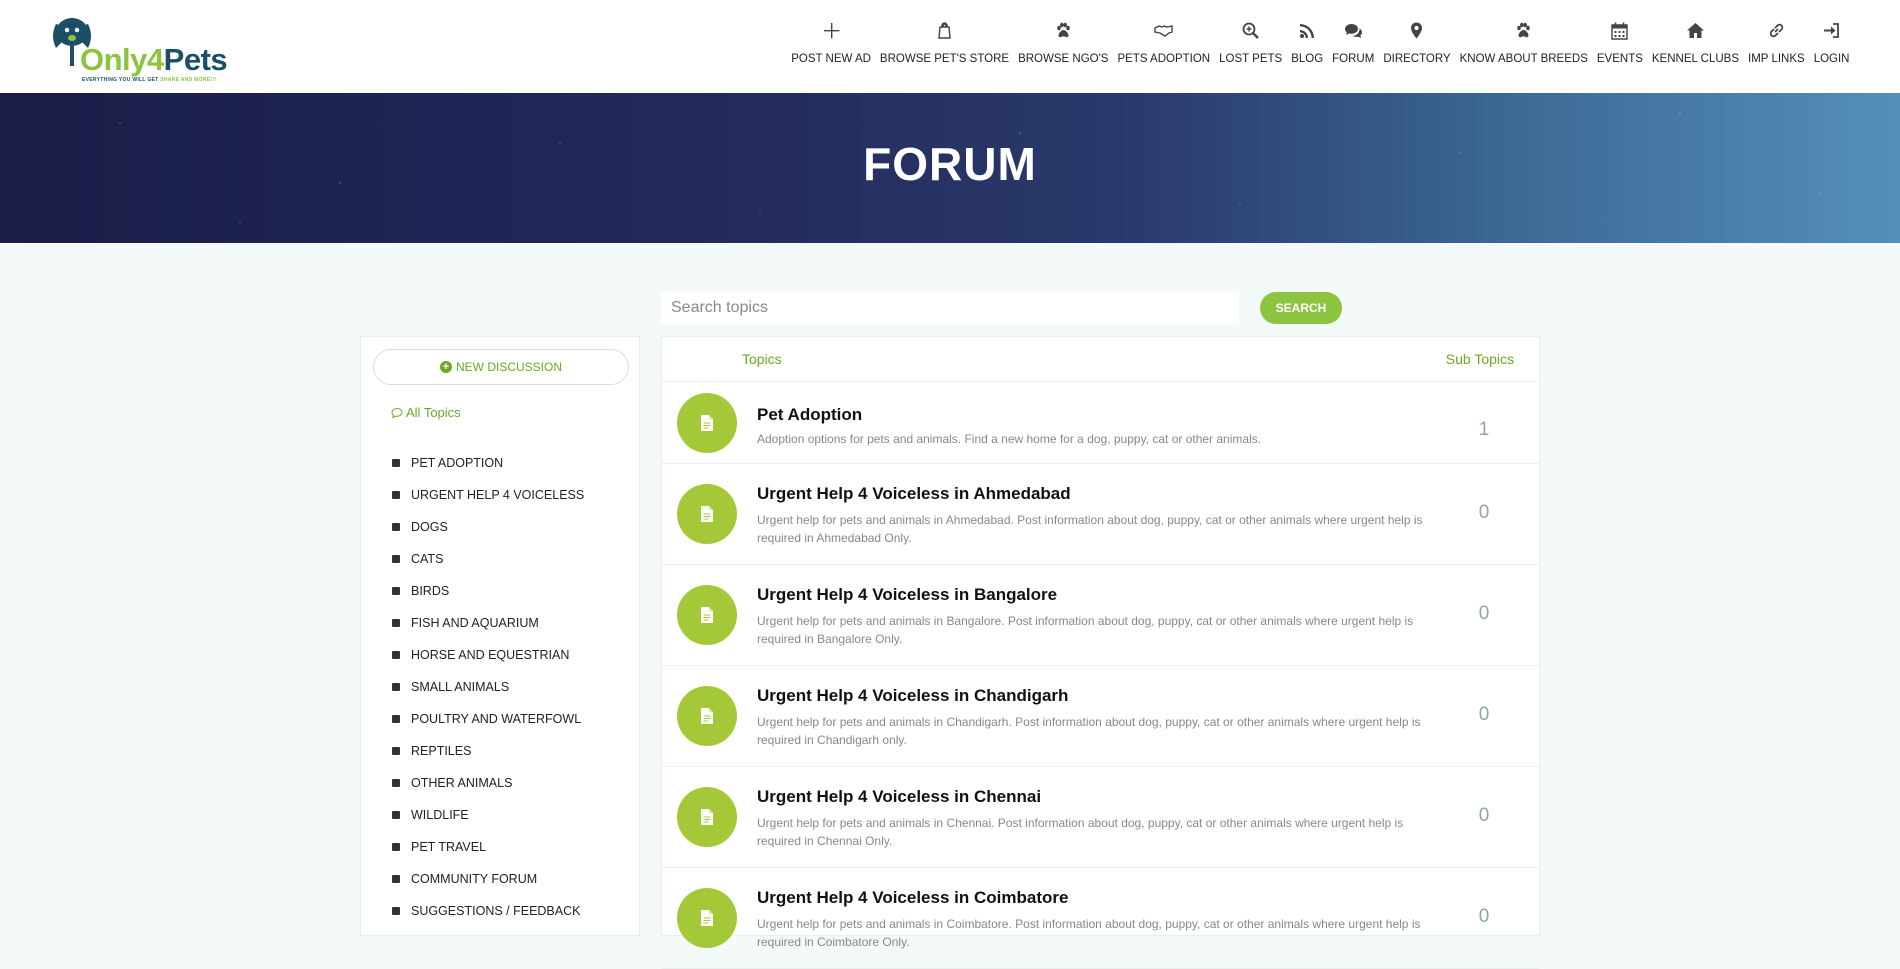  What do you see at coordinates (1164, 59) in the screenshot?
I see `nav-label: PETS ADOPTION` at bounding box center [1164, 59].